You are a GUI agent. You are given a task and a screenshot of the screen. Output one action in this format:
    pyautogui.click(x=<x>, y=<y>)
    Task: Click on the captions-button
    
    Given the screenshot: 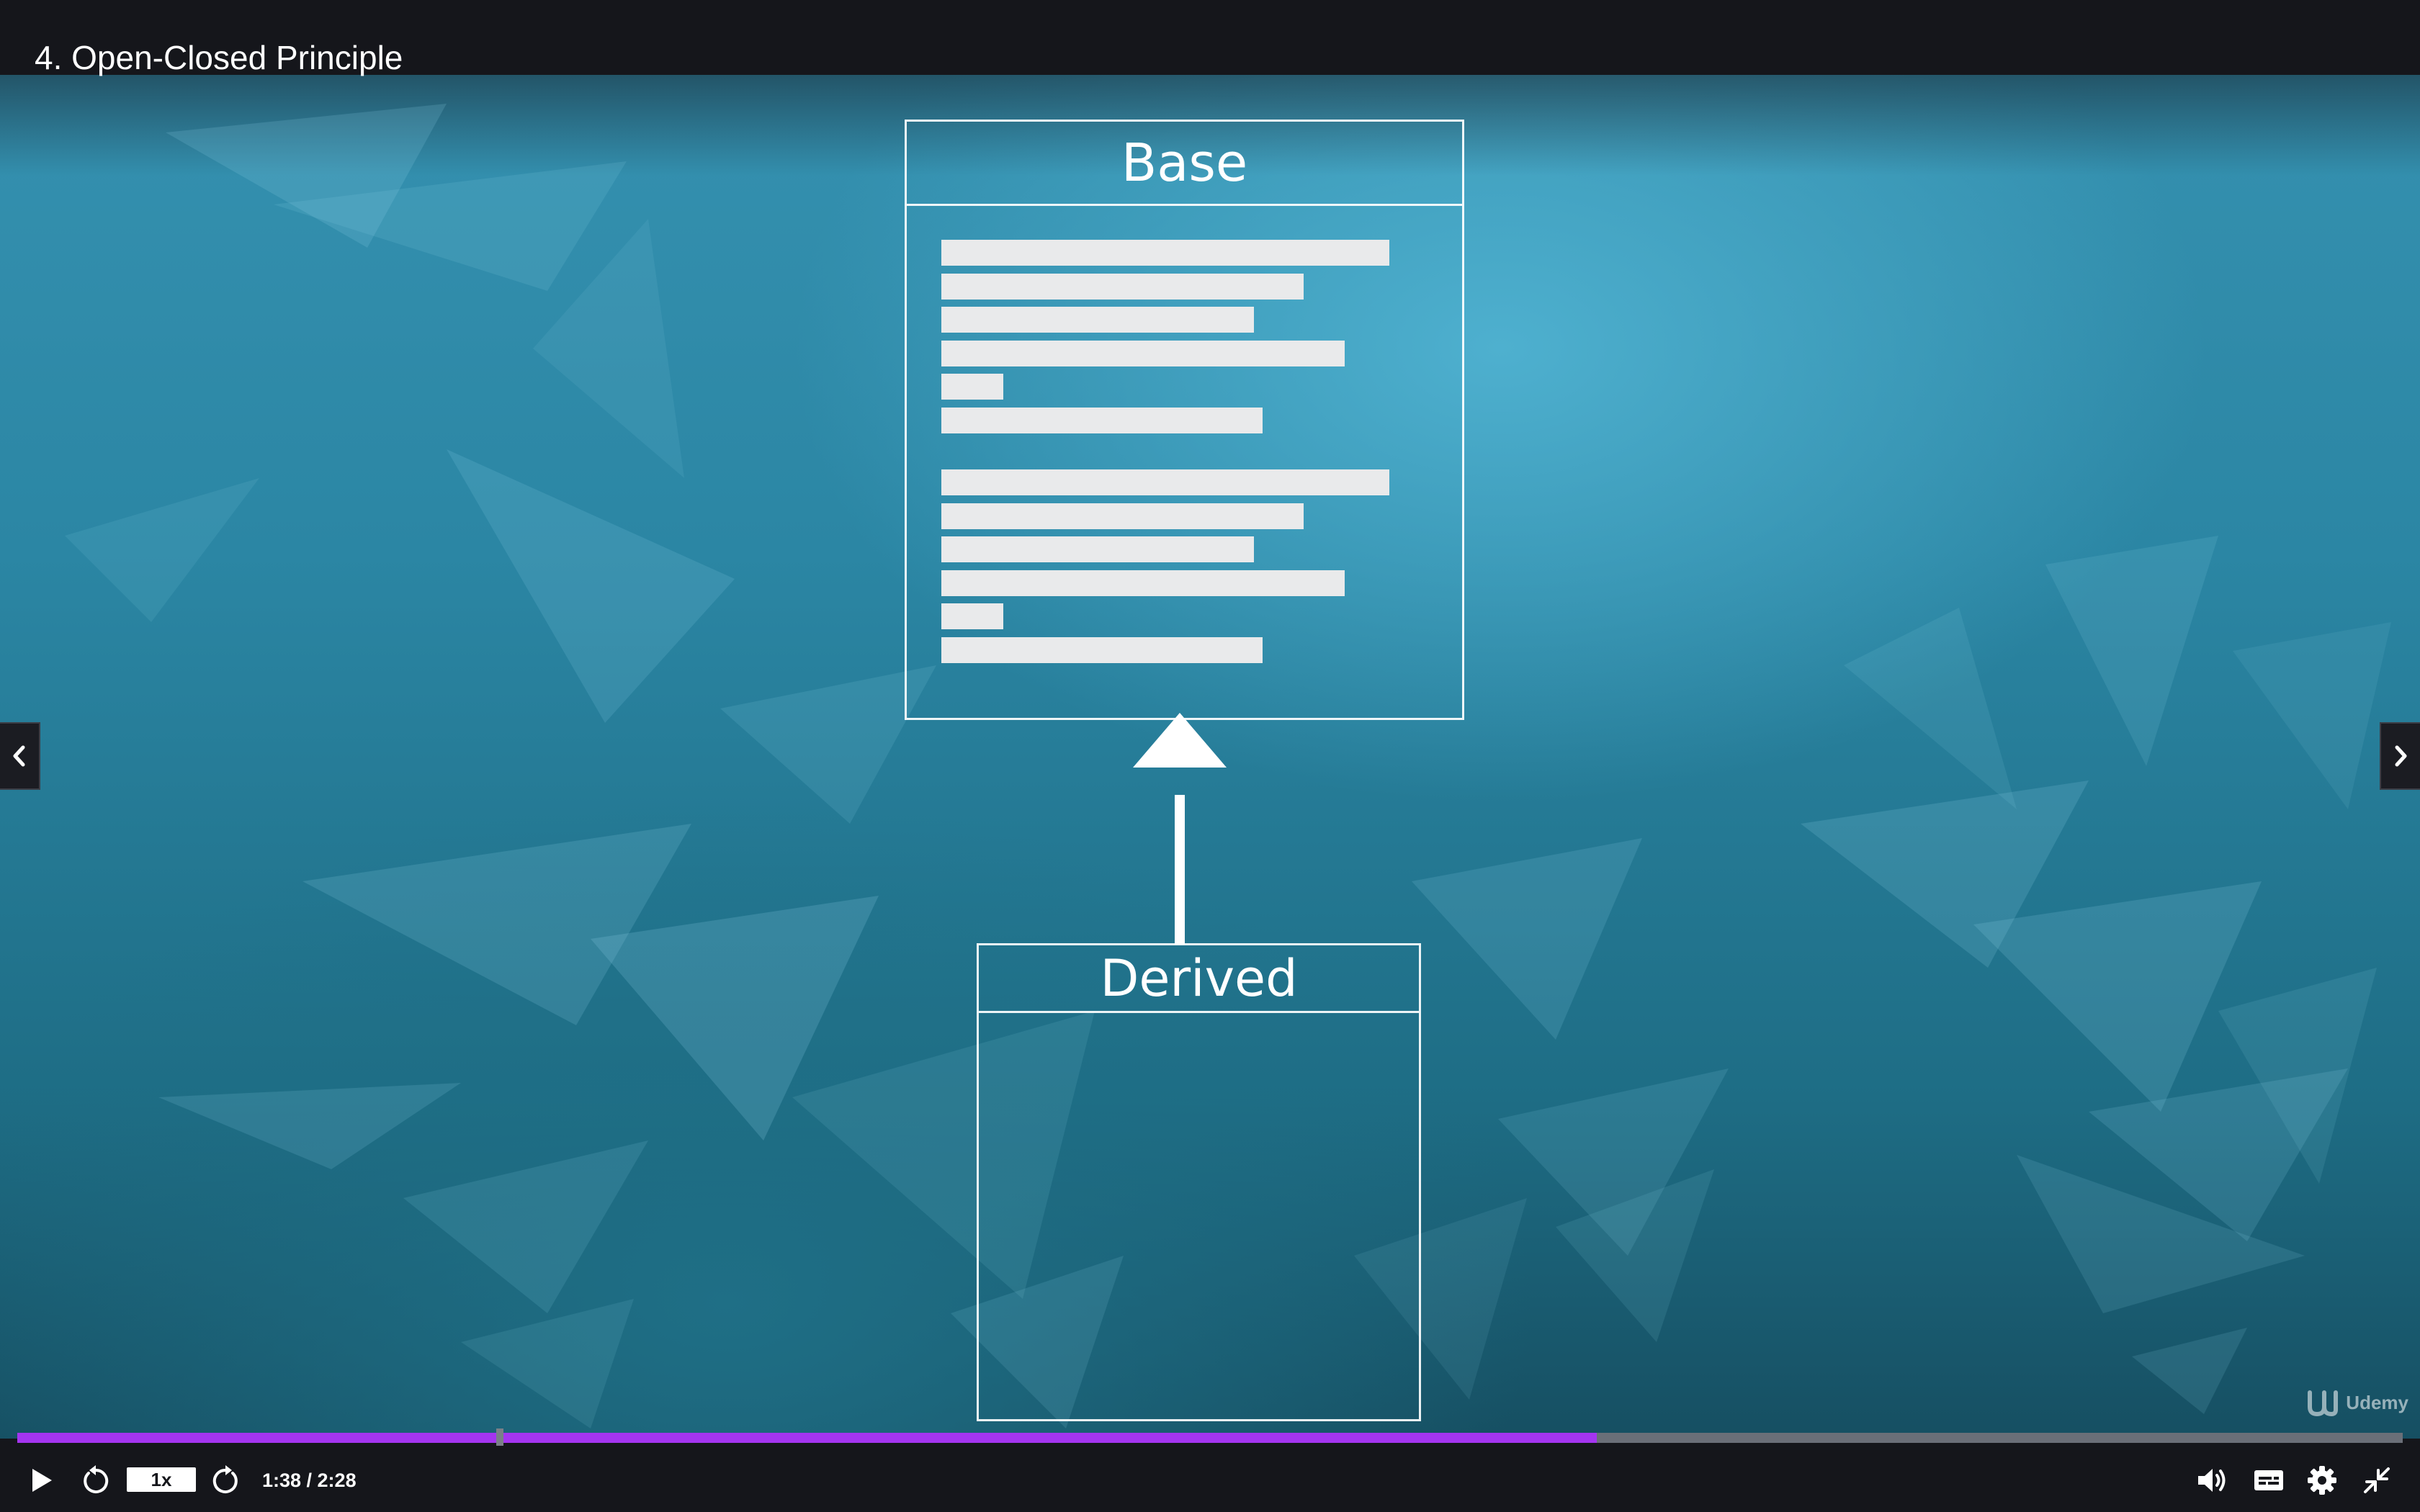 What is the action you would take?
    pyautogui.click(x=2268, y=1480)
    